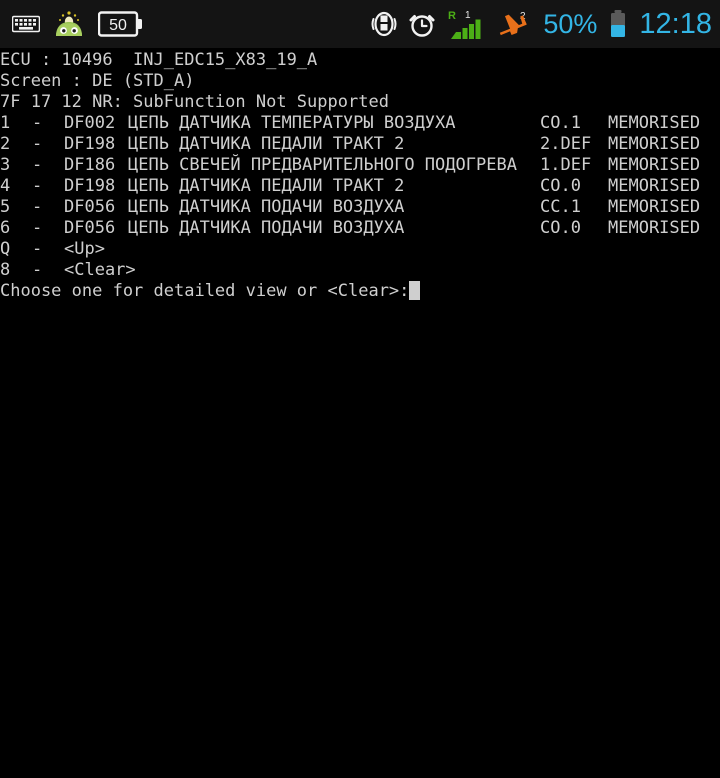 Image resolution: width=720 pixels, height=778 pixels. What do you see at coordinates (90, 165) in the screenshot?
I see `dtc-code: DF186` at bounding box center [90, 165].